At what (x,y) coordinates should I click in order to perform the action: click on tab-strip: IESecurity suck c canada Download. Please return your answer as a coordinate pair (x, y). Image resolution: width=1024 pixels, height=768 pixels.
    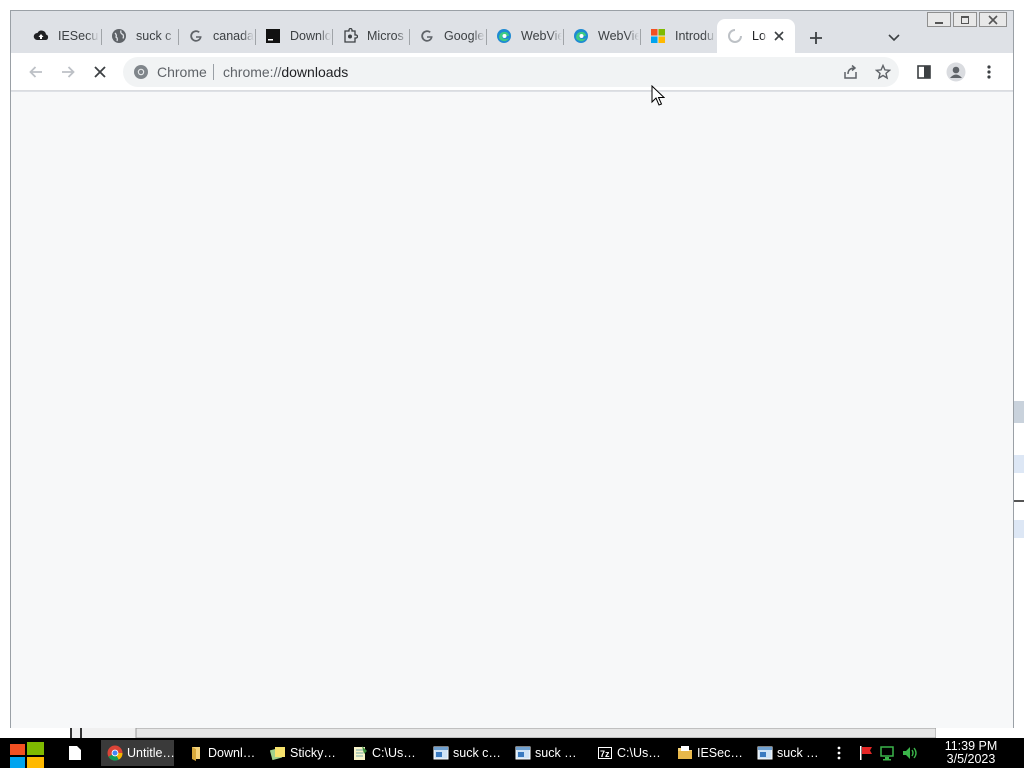
    Looking at the image, I should click on (512, 36).